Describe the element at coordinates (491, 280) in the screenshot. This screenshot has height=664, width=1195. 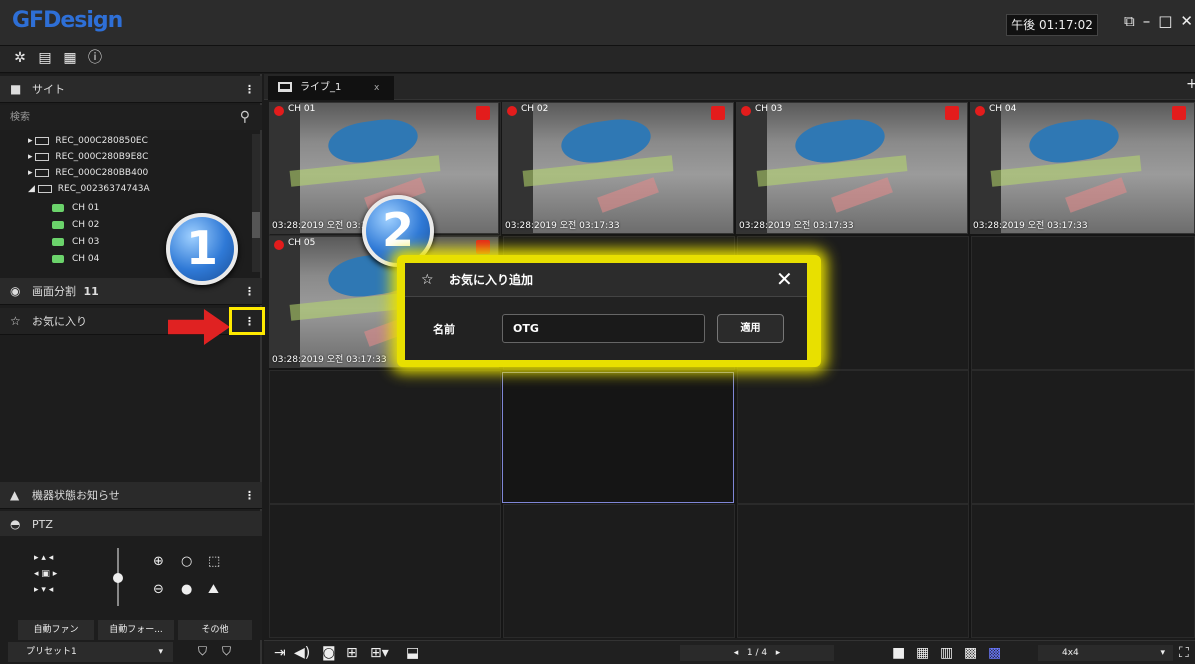
I see `dialog-title: お気に入り追加` at that location.